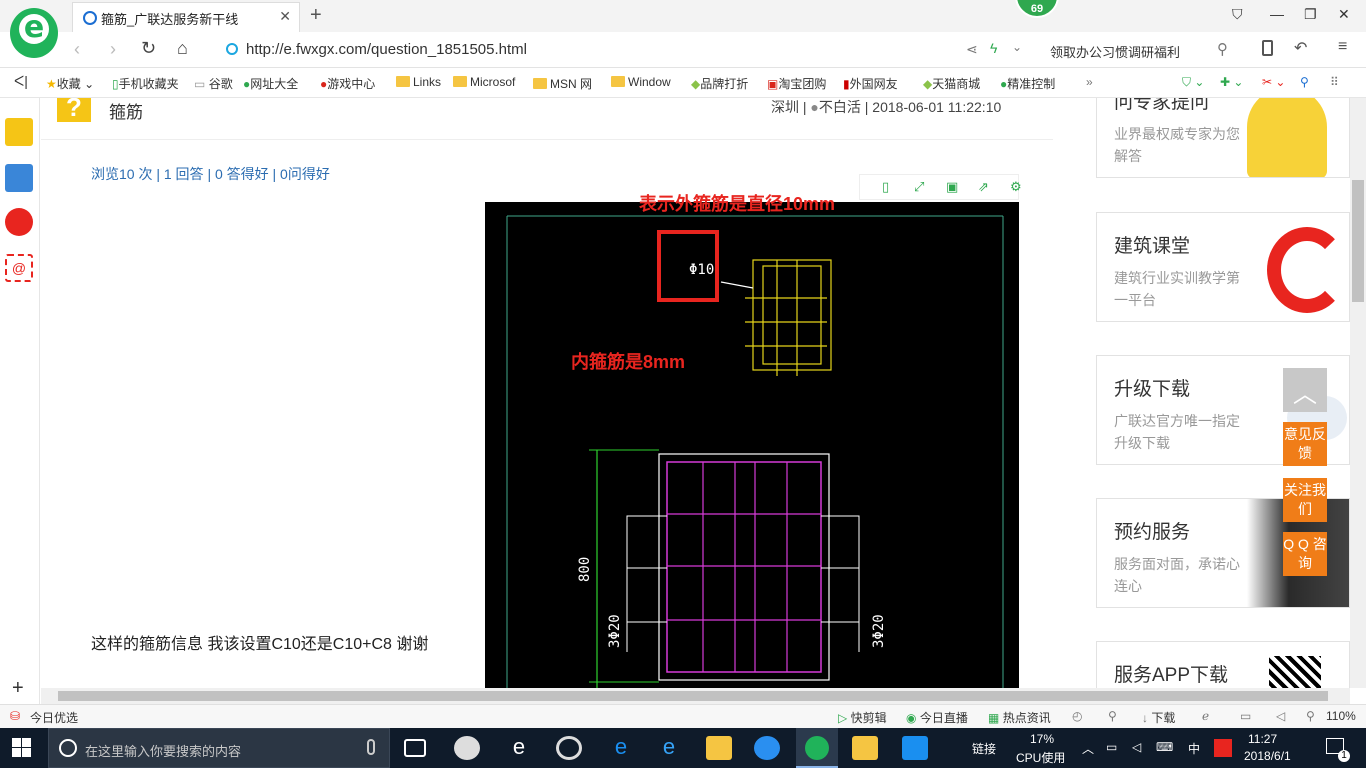 Image resolution: width=1366 pixels, height=768 pixels. I want to click on question-stats: 浏览10 次 | 1 回答 | 0 答得好 | 0问得好, so click(210, 174).